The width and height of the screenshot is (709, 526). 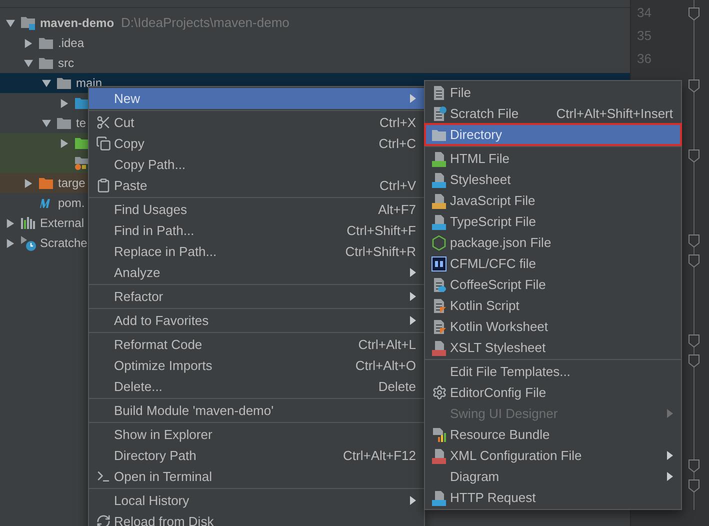 I want to click on tree-item-label: targe, so click(x=72, y=183).